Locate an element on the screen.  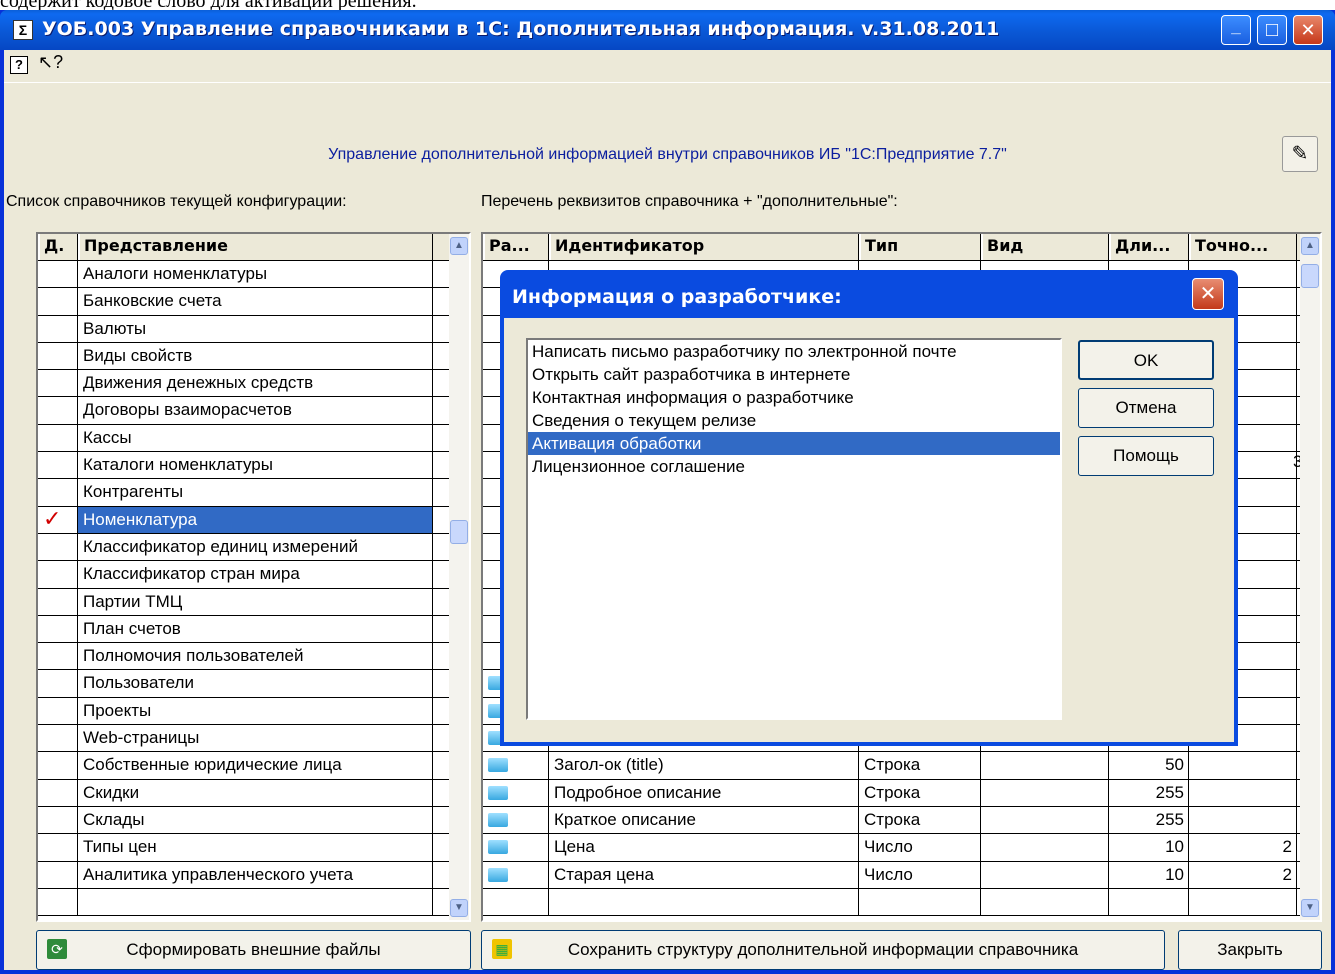
catalog-name-cell: Номенклатура is located at coordinates (255, 519).